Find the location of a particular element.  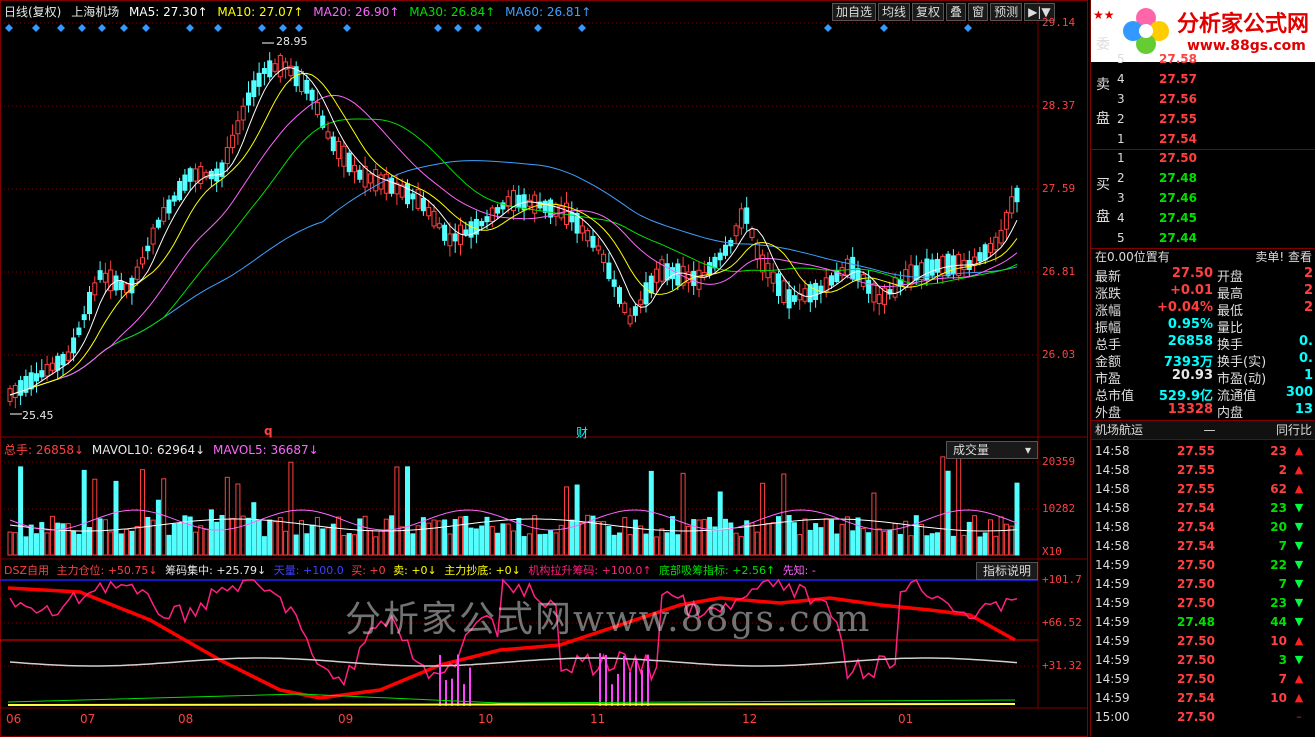

x-axis-month: 07 is located at coordinates (88, 719).